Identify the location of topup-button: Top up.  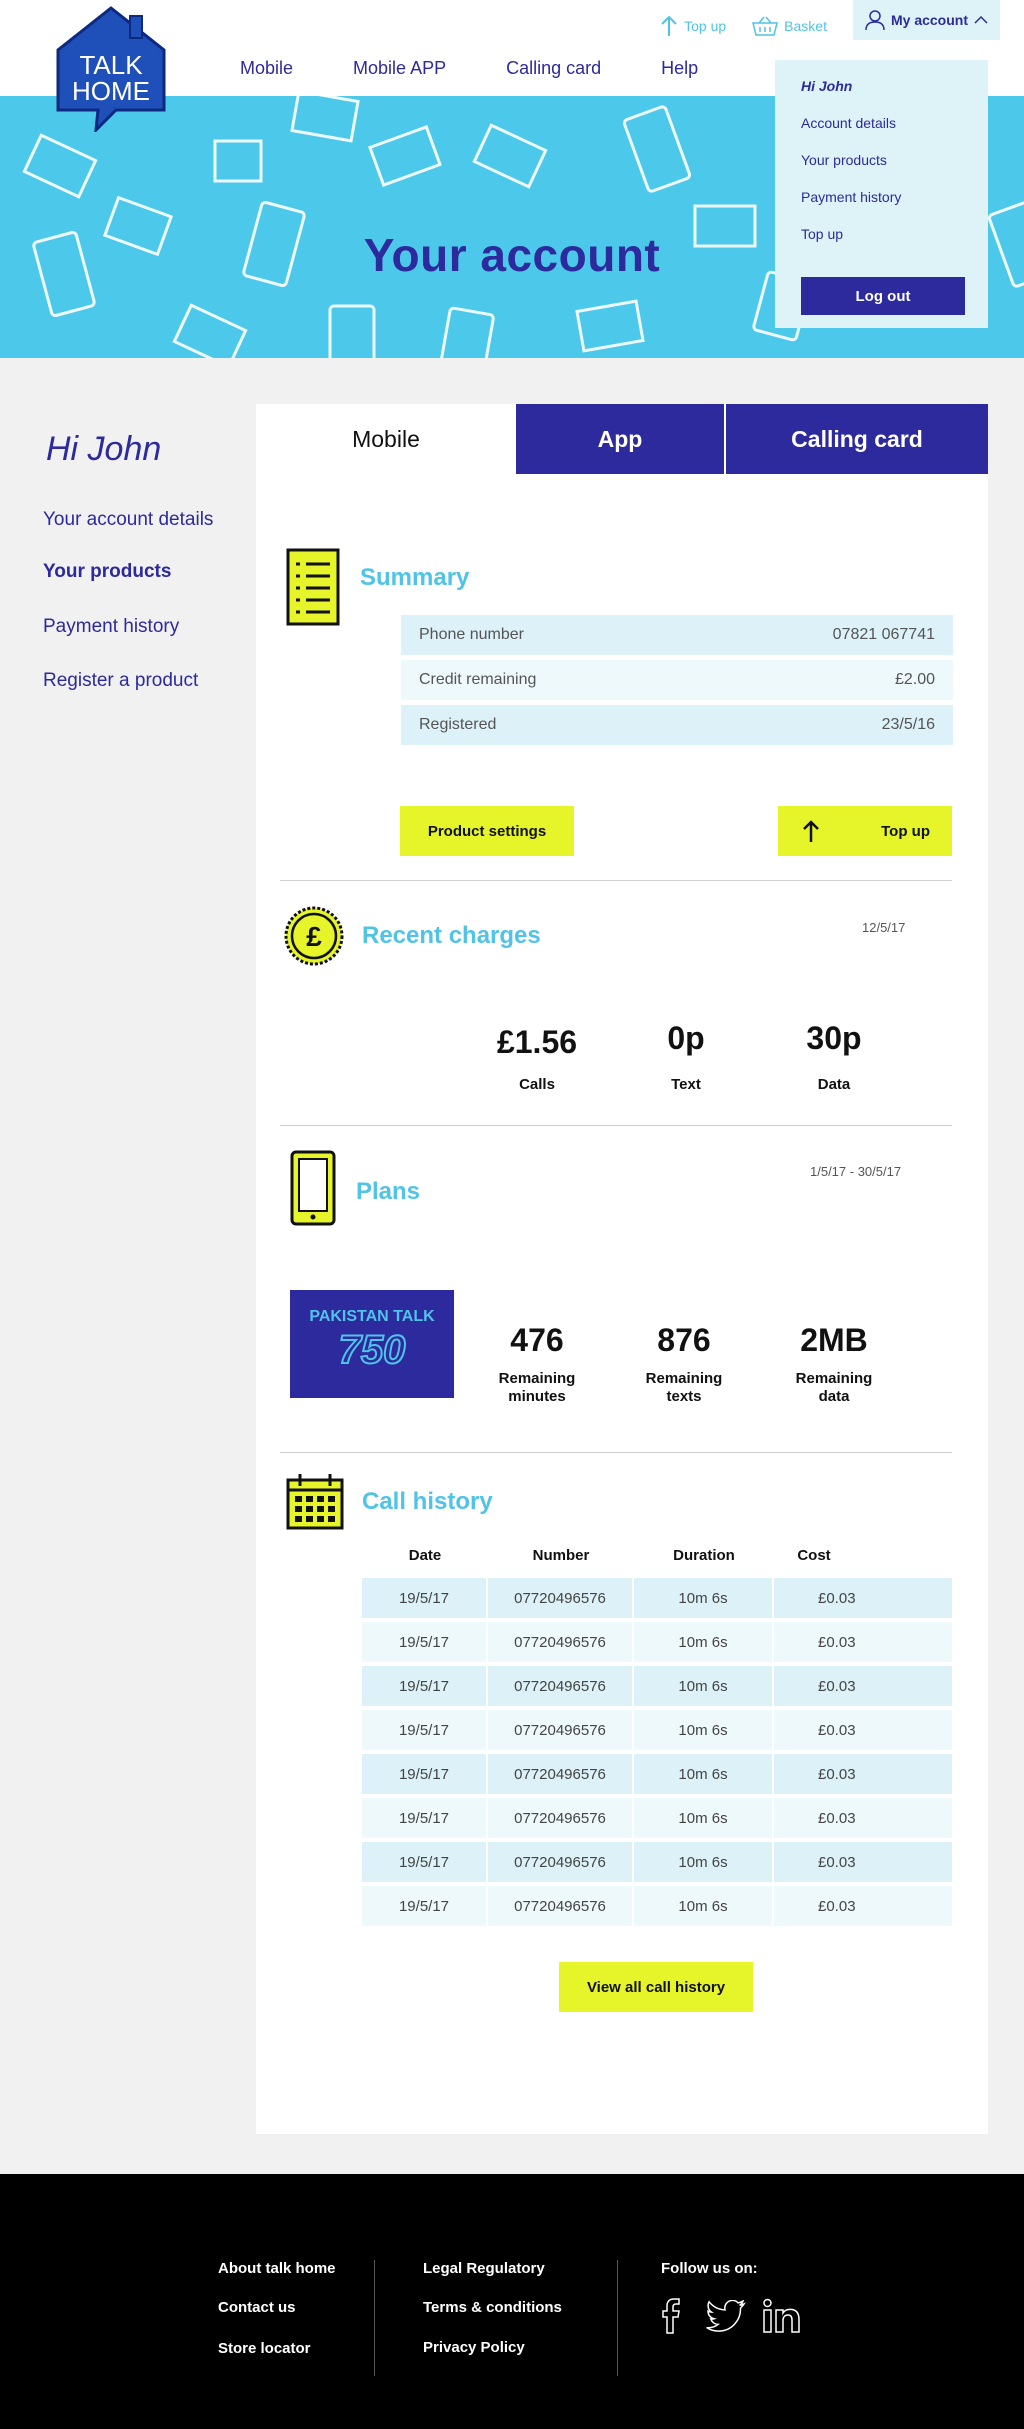
(865, 831).